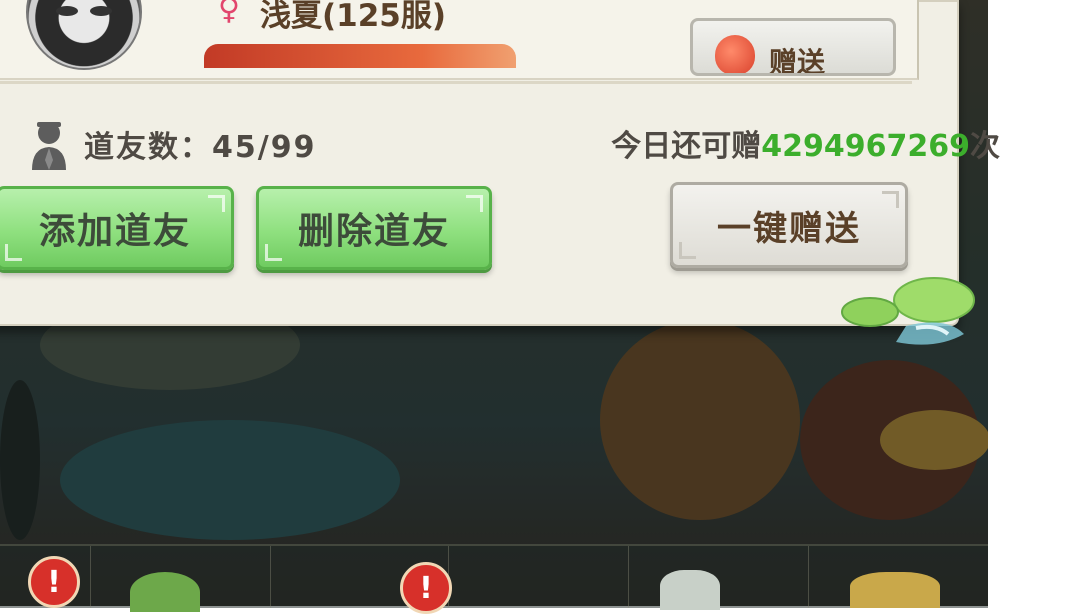 Image resolution: width=1080 pixels, height=614 pixels. I want to click on player-avatar, so click(84, 35).